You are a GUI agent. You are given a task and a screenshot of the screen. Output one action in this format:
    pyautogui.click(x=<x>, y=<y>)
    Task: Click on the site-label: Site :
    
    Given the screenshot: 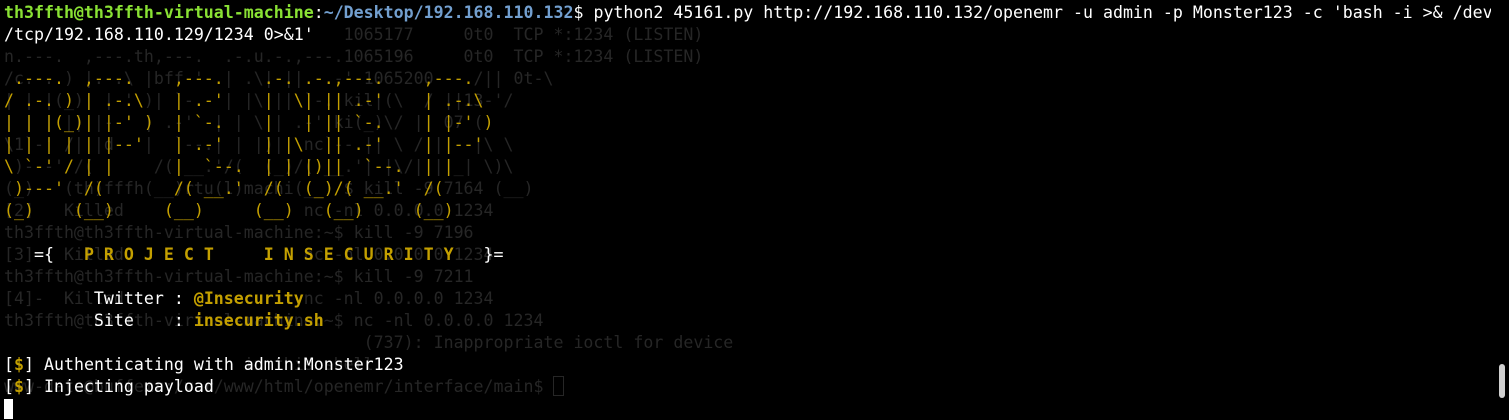 What is the action you would take?
    pyautogui.click(x=99, y=320)
    